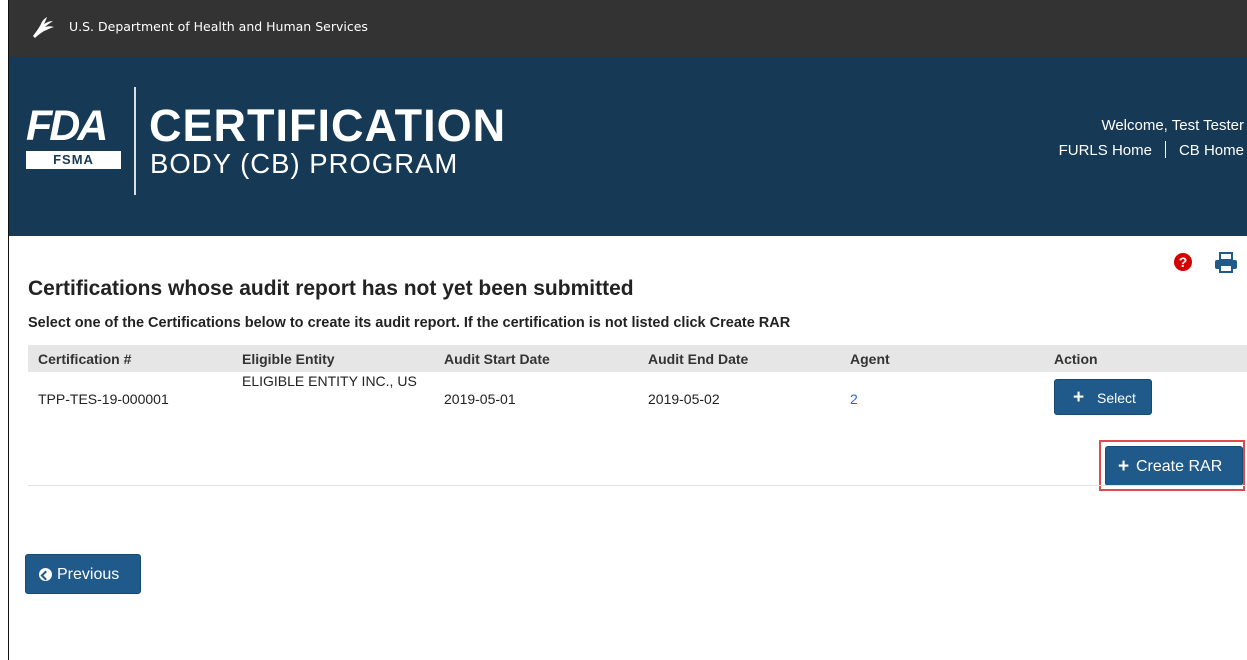  What do you see at coordinates (1116, 398) in the screenshot?
I see `select-button-label: Select` at bounding box center [1116, 398].